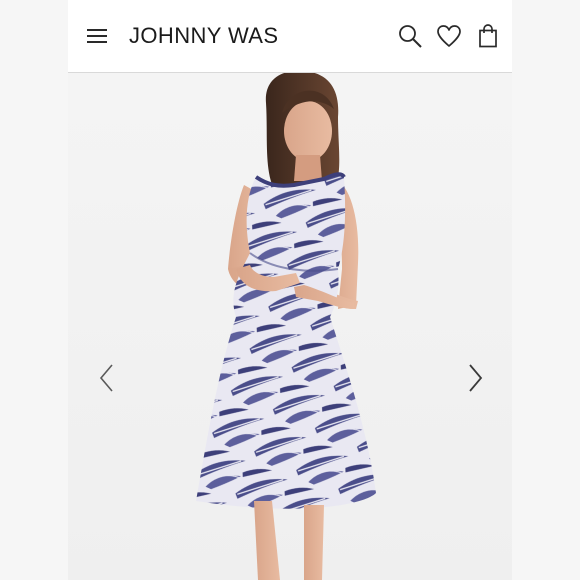 Image resolution: width=580 pixels, height=580 pixels. What do you see at coordinates (449, 36) in the screenshot?
I see `heart-icon` at bounding box center [449, 36].